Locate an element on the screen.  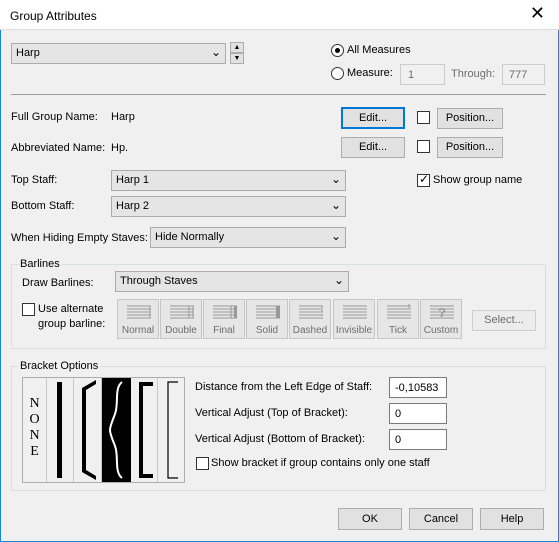
arrow-down-icon: ▼ is located at coordinates (237, 58).